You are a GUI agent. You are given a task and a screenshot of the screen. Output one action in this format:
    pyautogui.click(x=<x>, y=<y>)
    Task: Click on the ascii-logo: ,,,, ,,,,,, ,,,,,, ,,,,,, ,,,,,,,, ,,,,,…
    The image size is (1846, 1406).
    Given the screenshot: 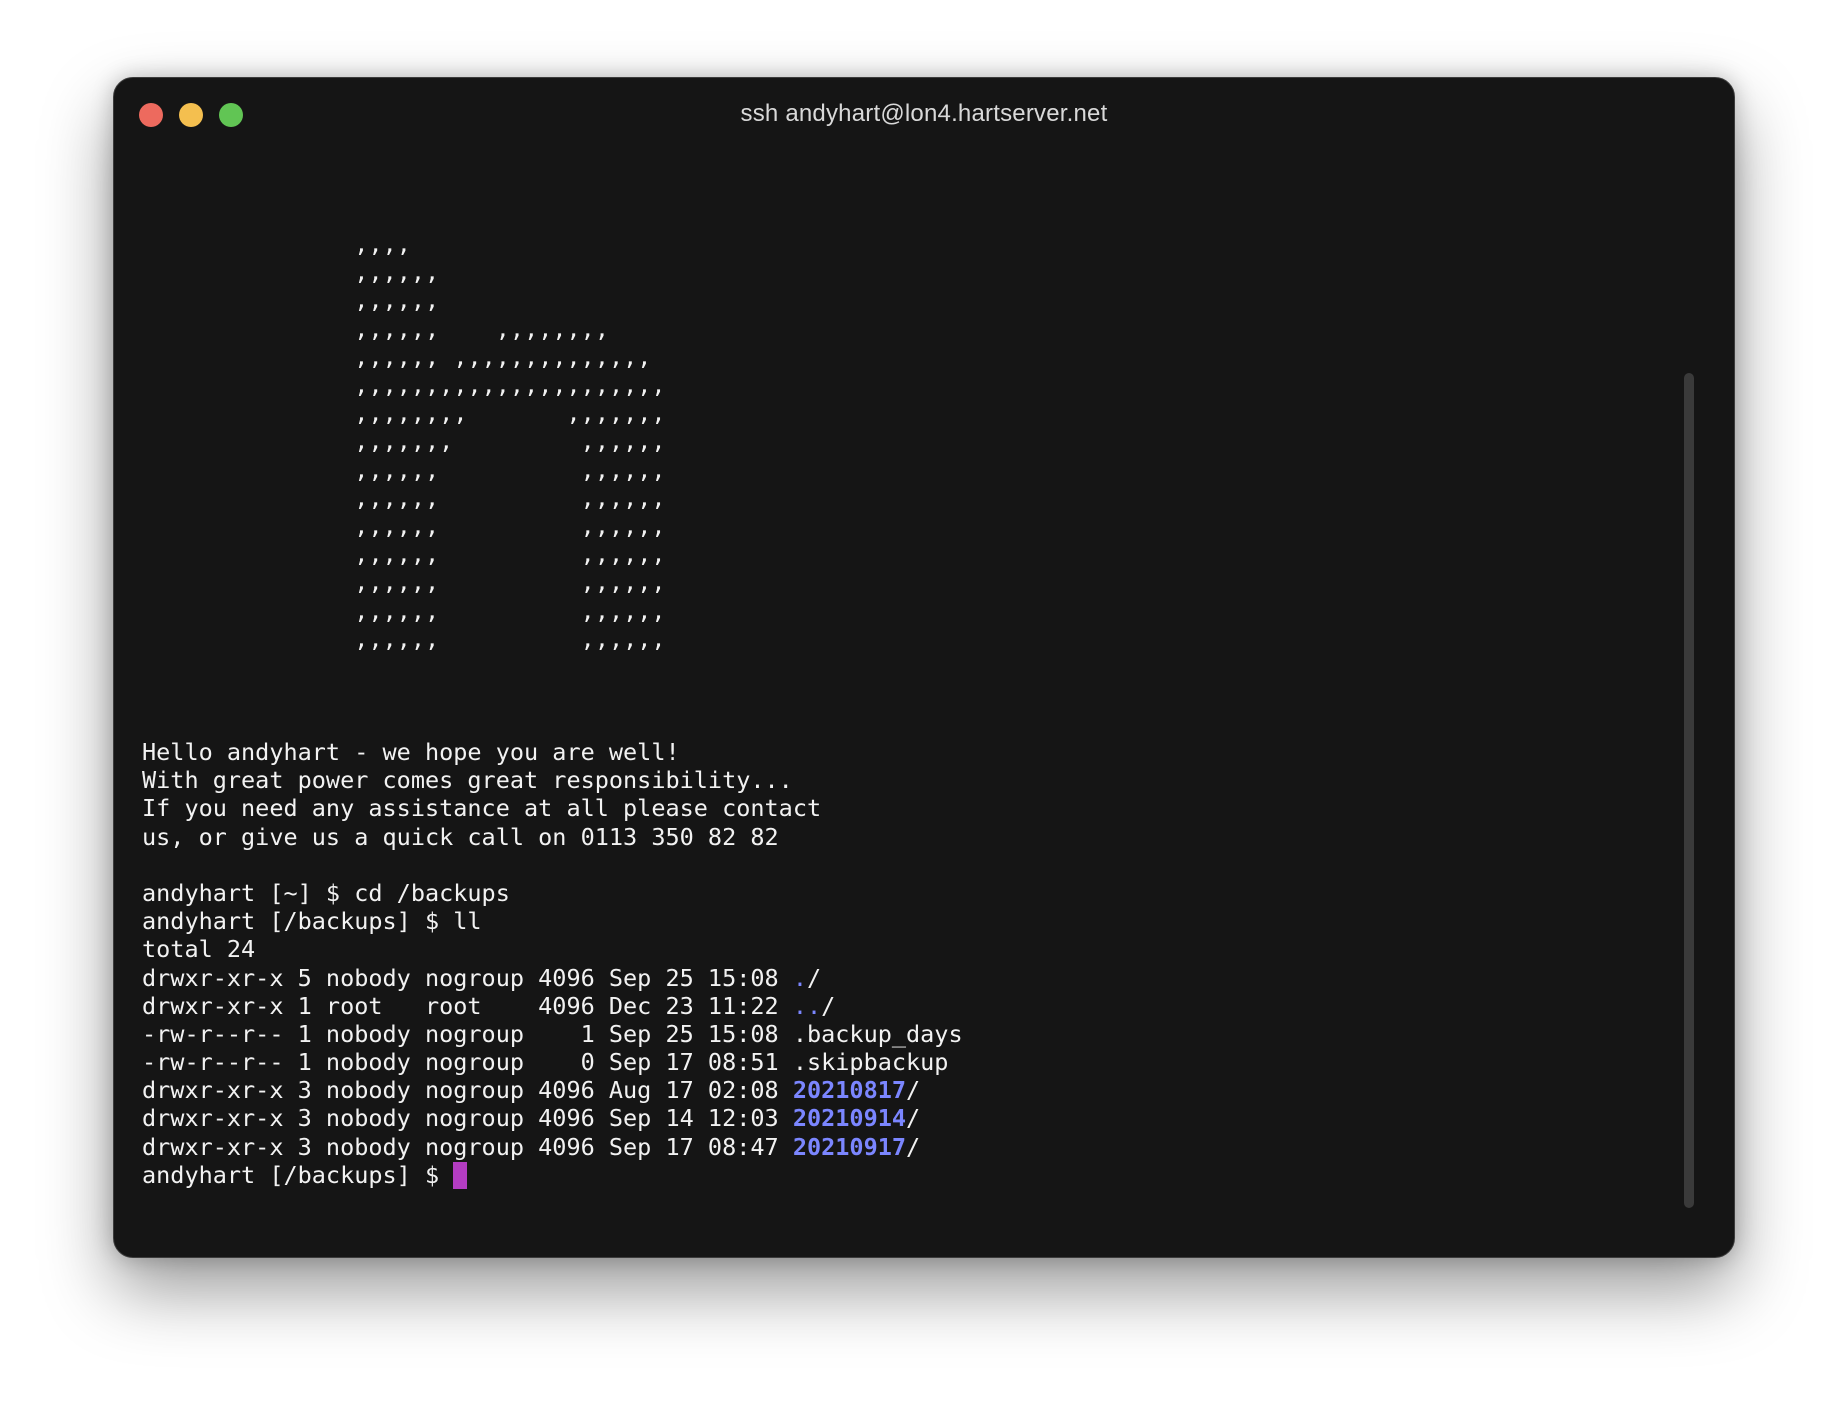 What is the action you would take?
    pyautogui.click(x=510, y=441)
    